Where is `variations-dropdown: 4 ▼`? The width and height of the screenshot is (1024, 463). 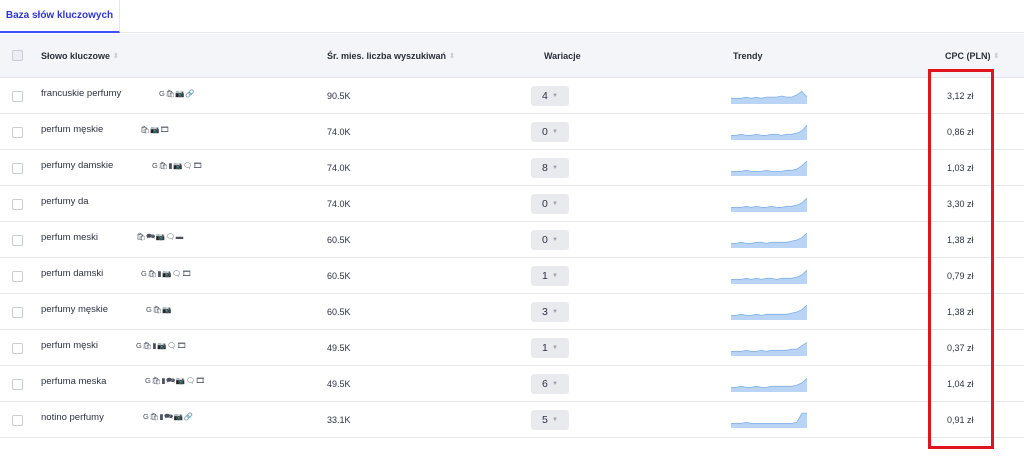 variations-dropdown: 4 ▼ is located at coordinates (550, 96).